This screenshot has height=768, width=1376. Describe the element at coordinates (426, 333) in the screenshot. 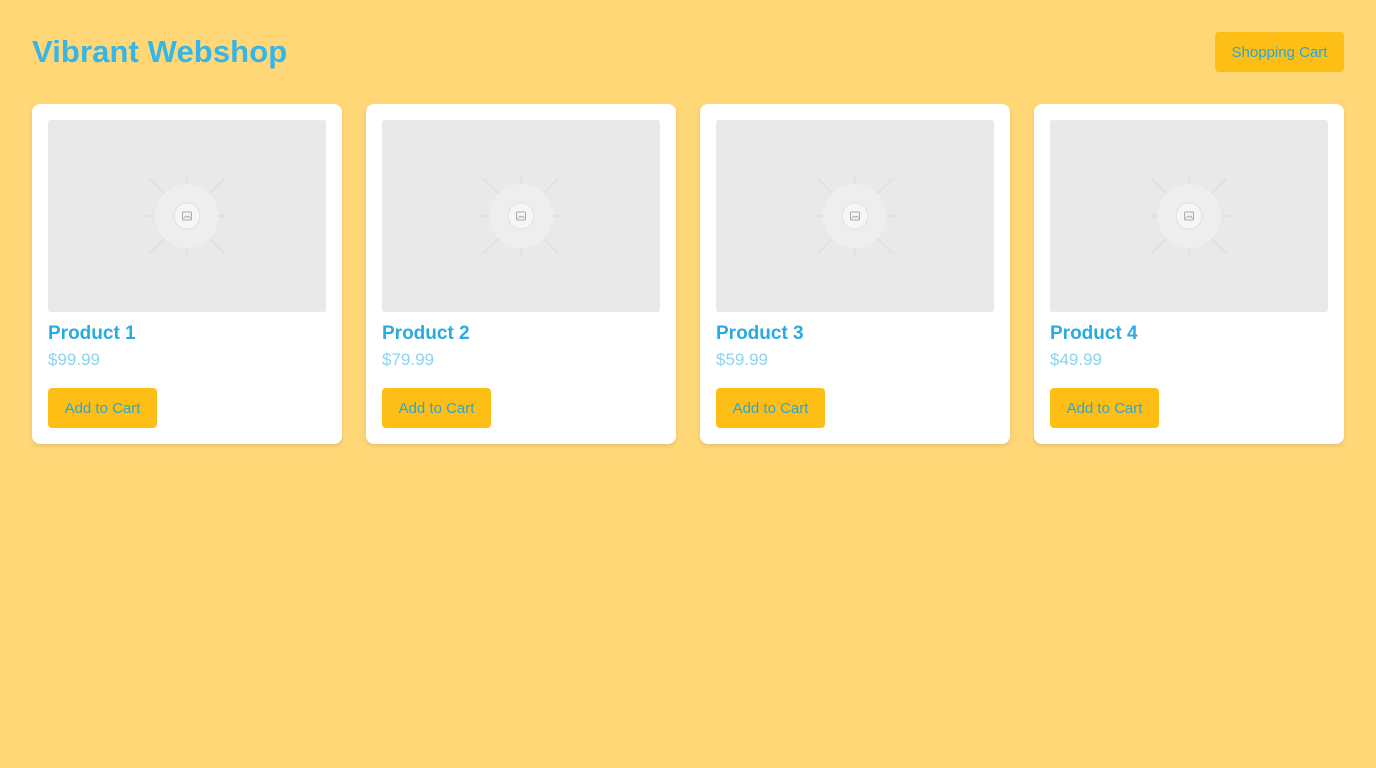

I see `product-name: Product 2` at that location.